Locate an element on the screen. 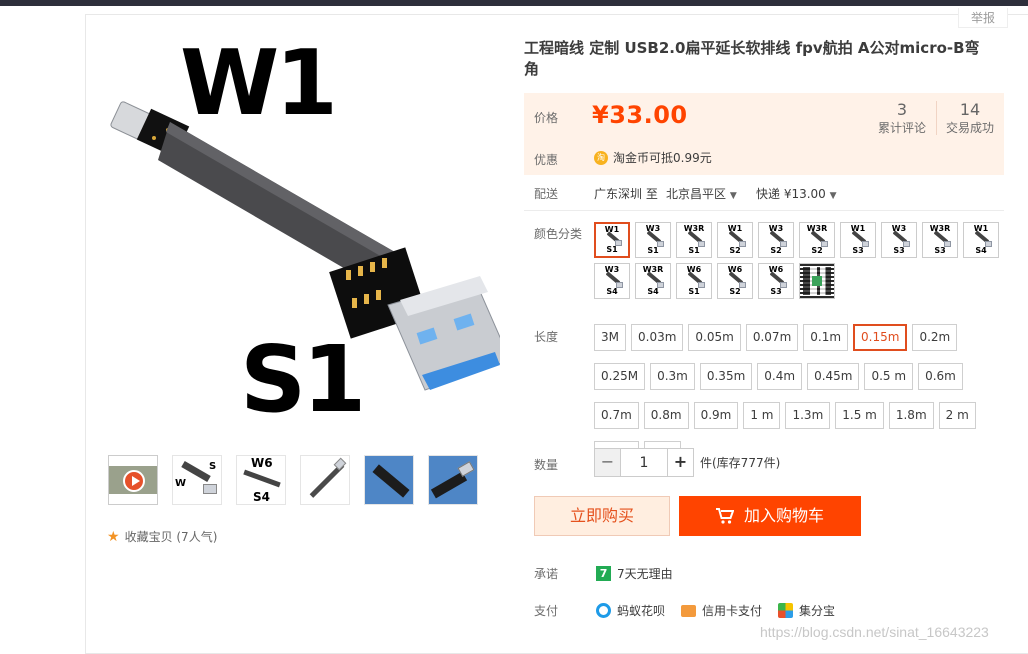 The width and height of the screenshot is (1028, 654). sales-stat: 14 交易成功 is located at coordinates (970, 119).